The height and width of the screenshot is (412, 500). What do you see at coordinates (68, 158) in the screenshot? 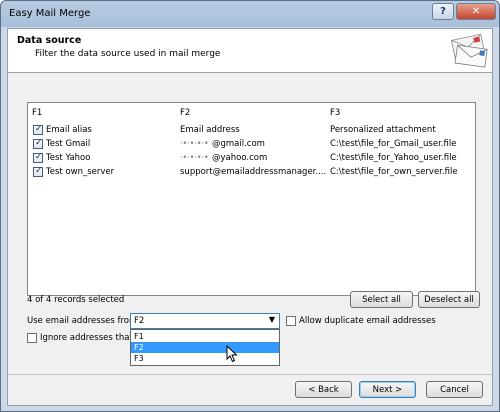
I see `cell-f1: Test Yahoo` at bounding box center [68, 158].